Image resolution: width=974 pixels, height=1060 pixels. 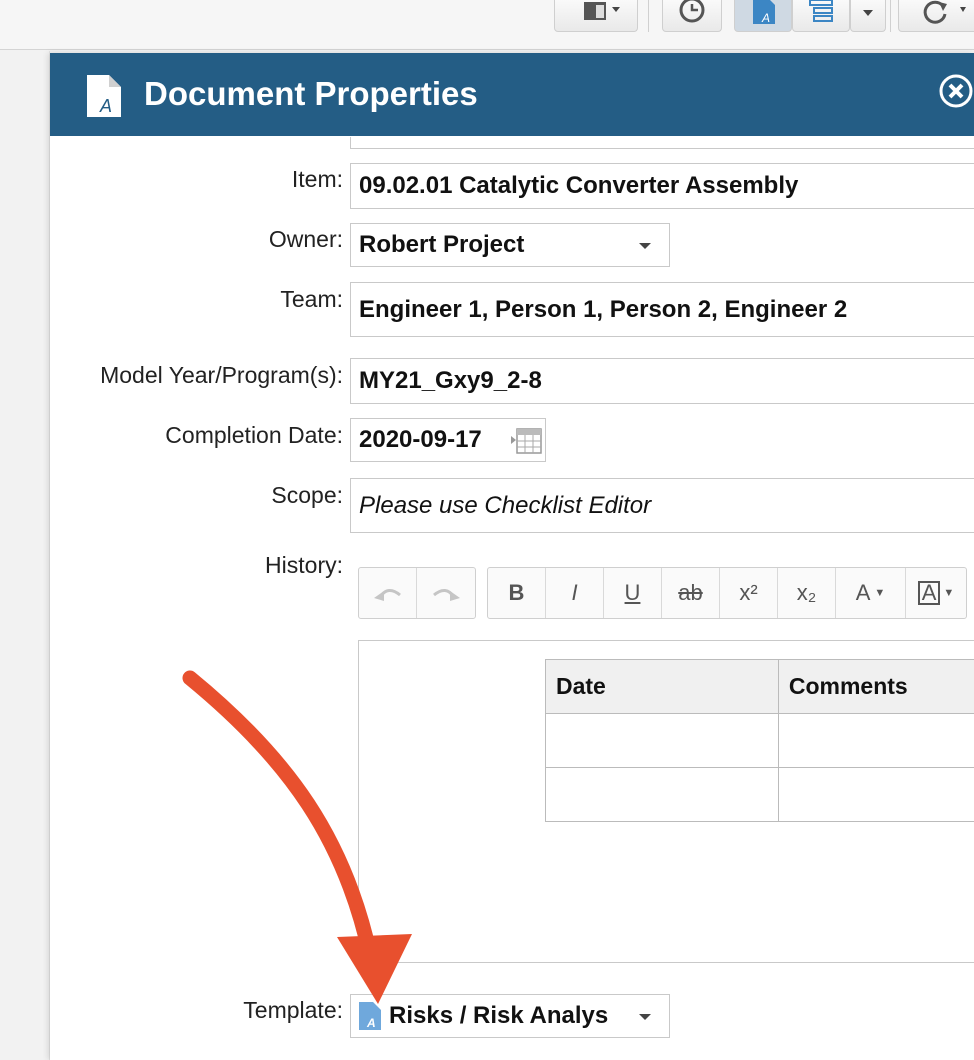 I want to click on subscript-icon: x₂, so click(x=806, y=592).